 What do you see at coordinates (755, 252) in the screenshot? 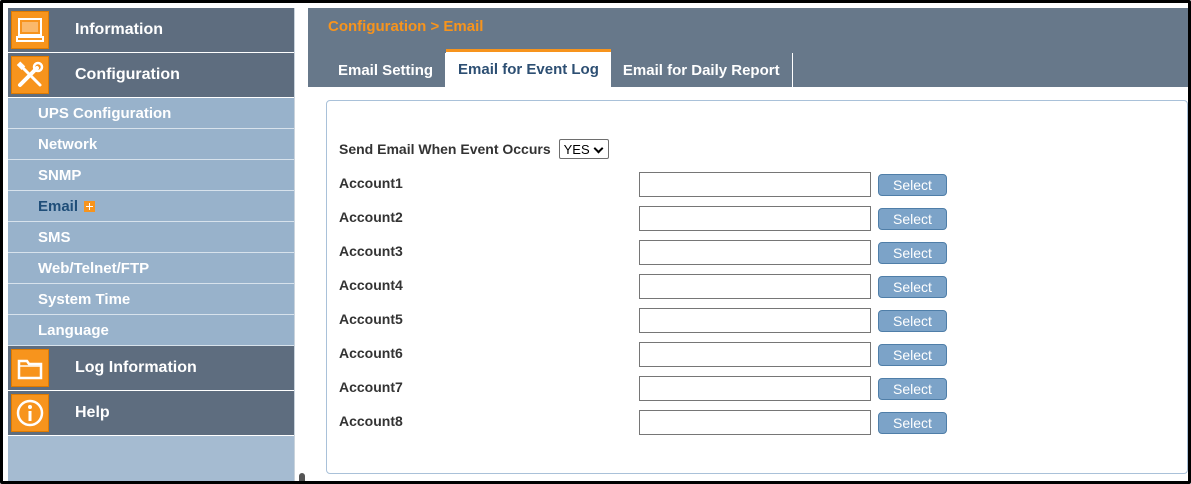
I see `account3-input` at bounding box center [755, 252].